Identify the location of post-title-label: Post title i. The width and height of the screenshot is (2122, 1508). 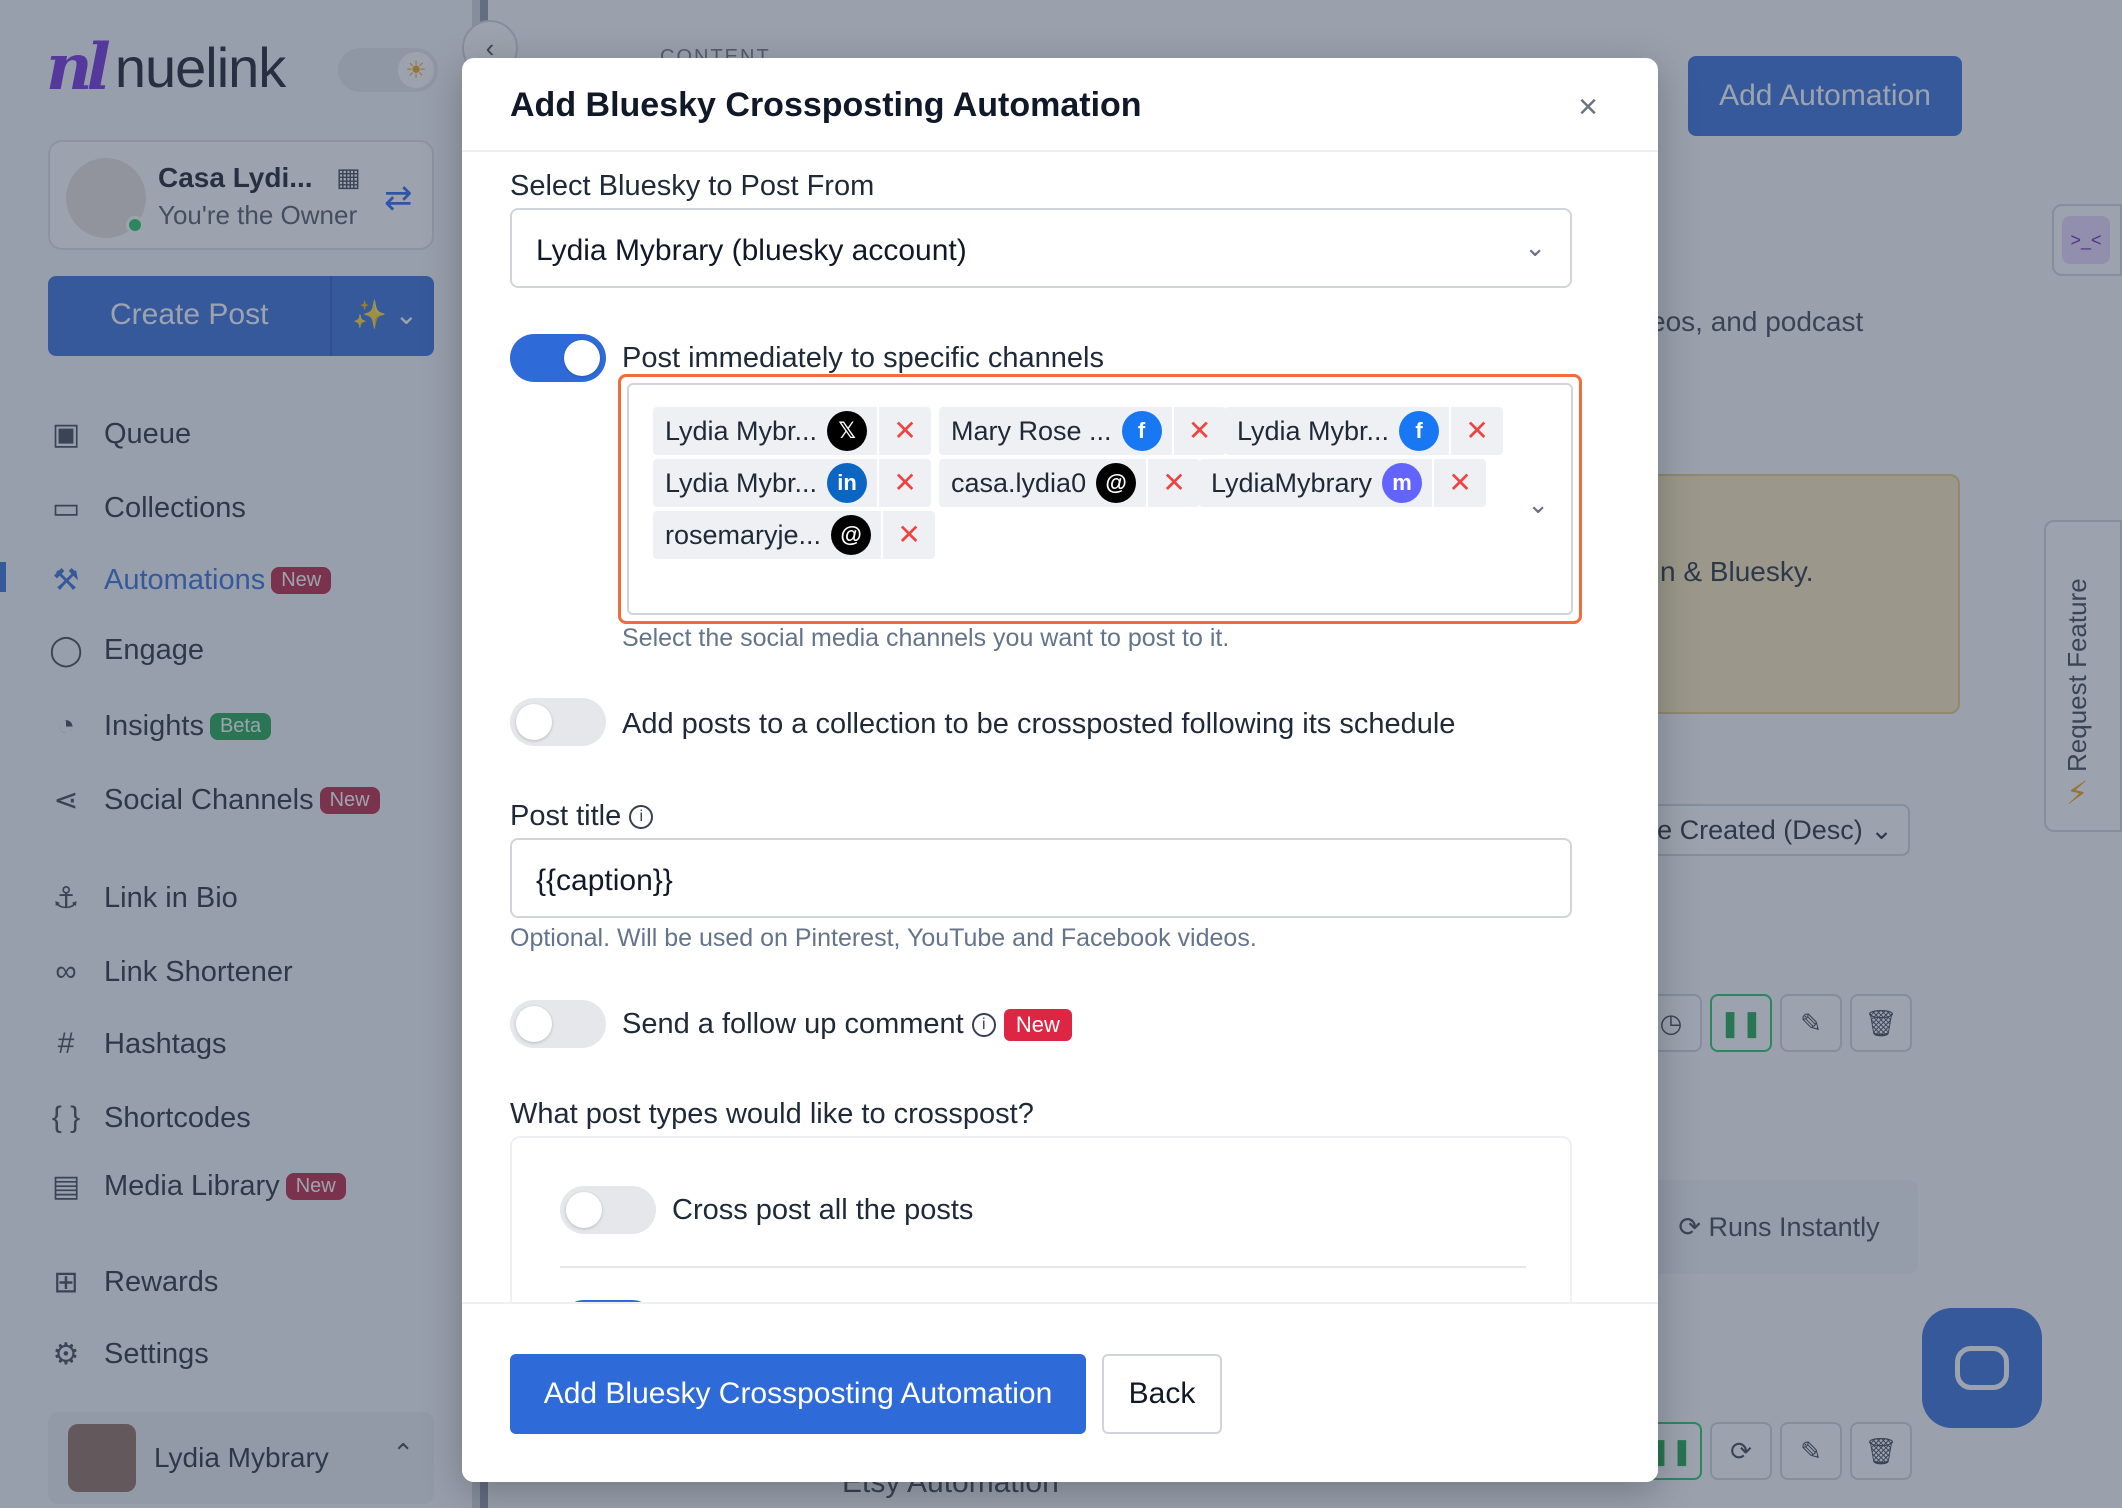
(582, 816).